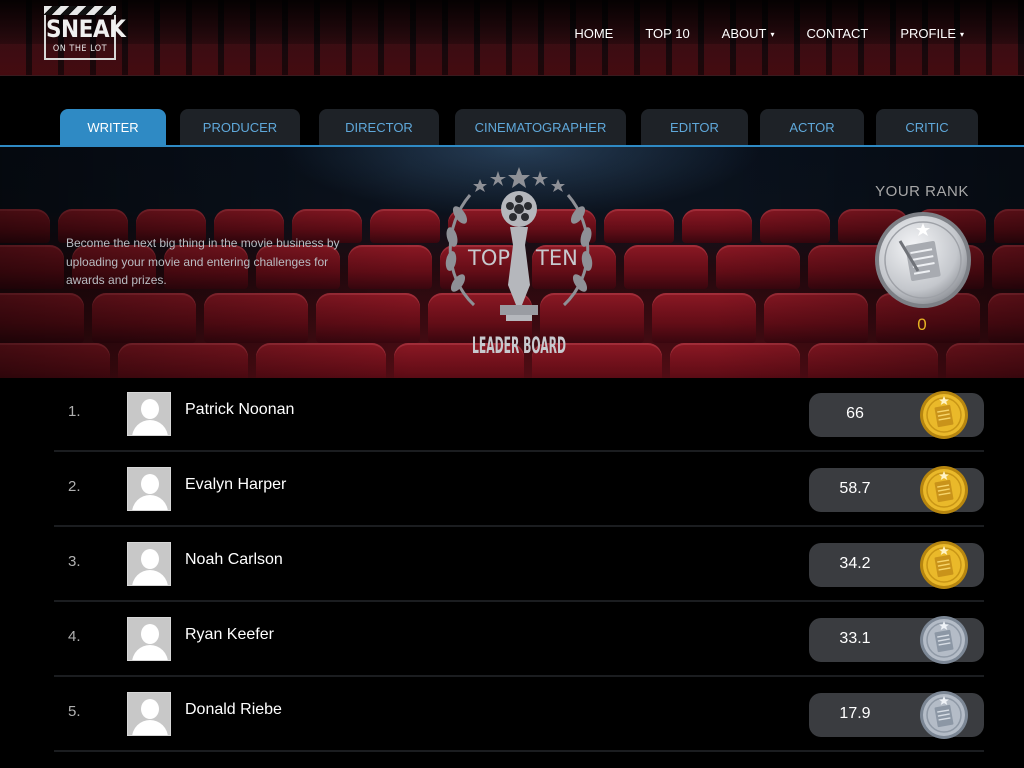 The image size is (1024, 768). Describe the element at coordinates (519, 346) in the screenshot. I see `emblem-leaderboard-word: LEADER BOARD` at that location.